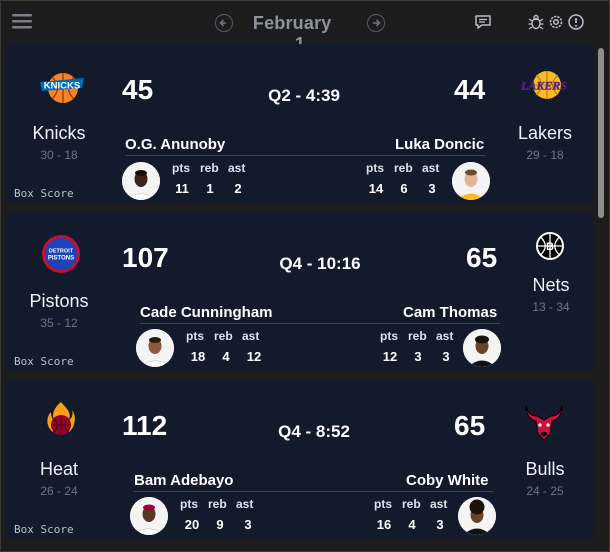 The width and height of the screenshot is (610, 552). Describe the element at coordinates (145, 425) in the screenshot. I see `home-score: 112` at that location.